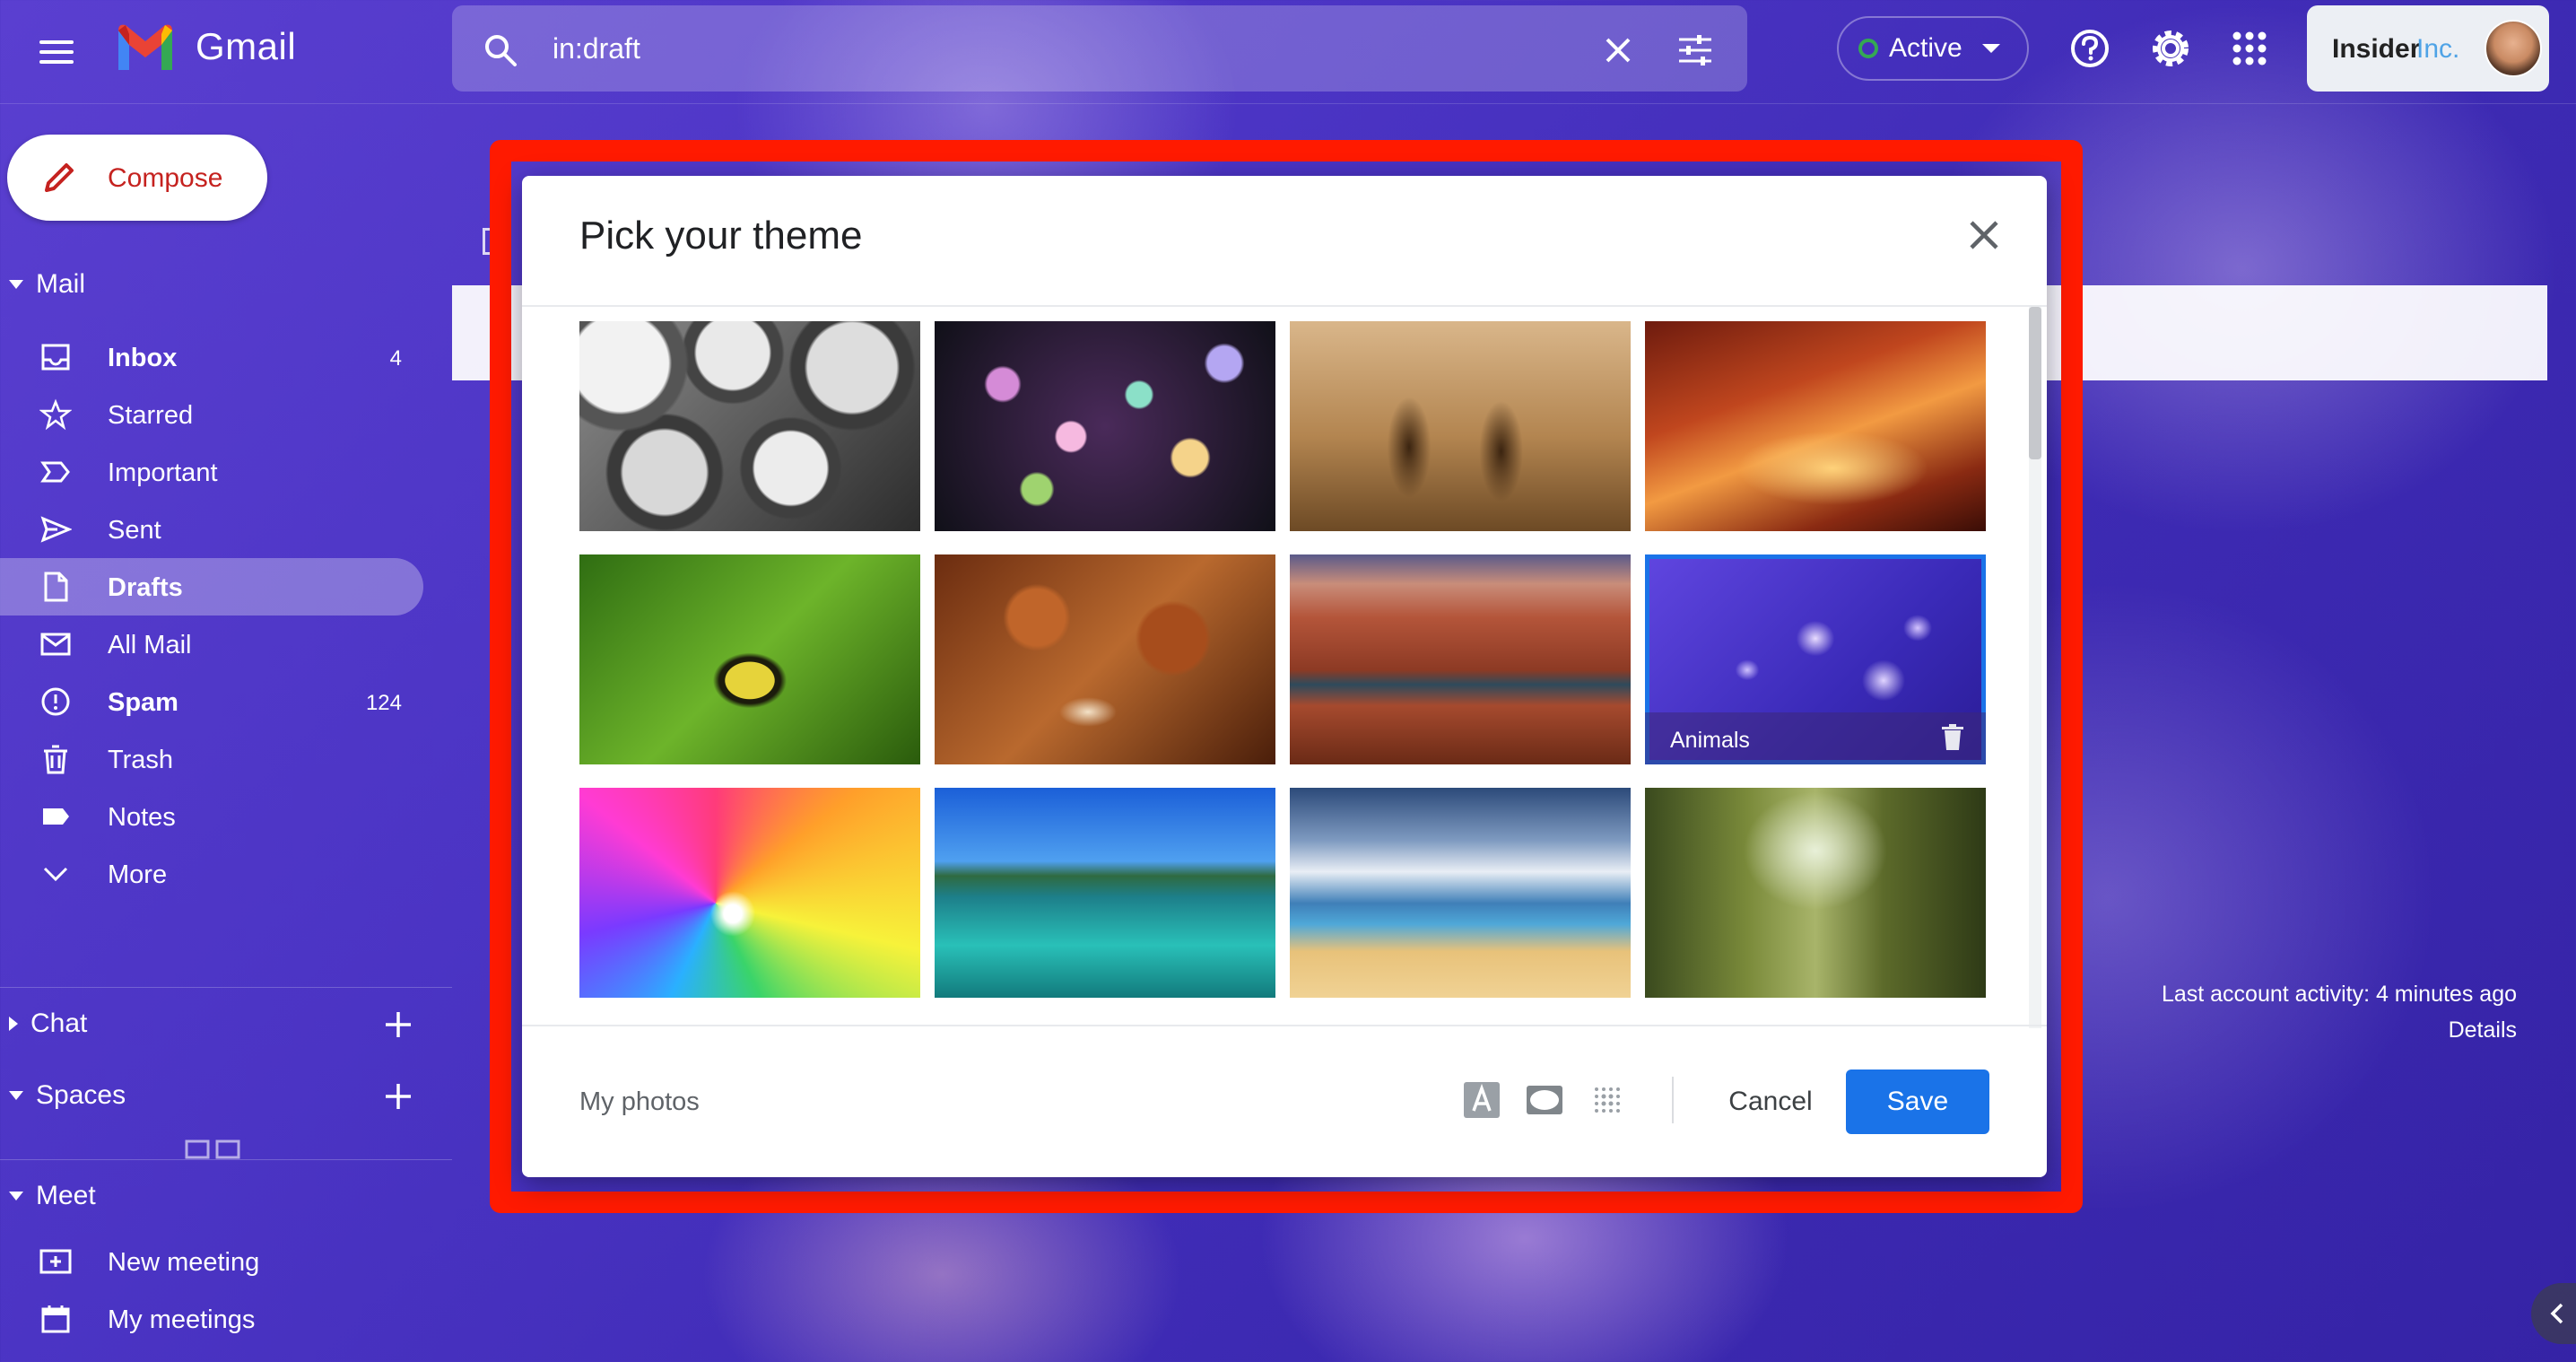  What do you see at coordinates (145, 48) in the screenshot?
I see `gmail-m-icon` at bounding box center [145, 48].